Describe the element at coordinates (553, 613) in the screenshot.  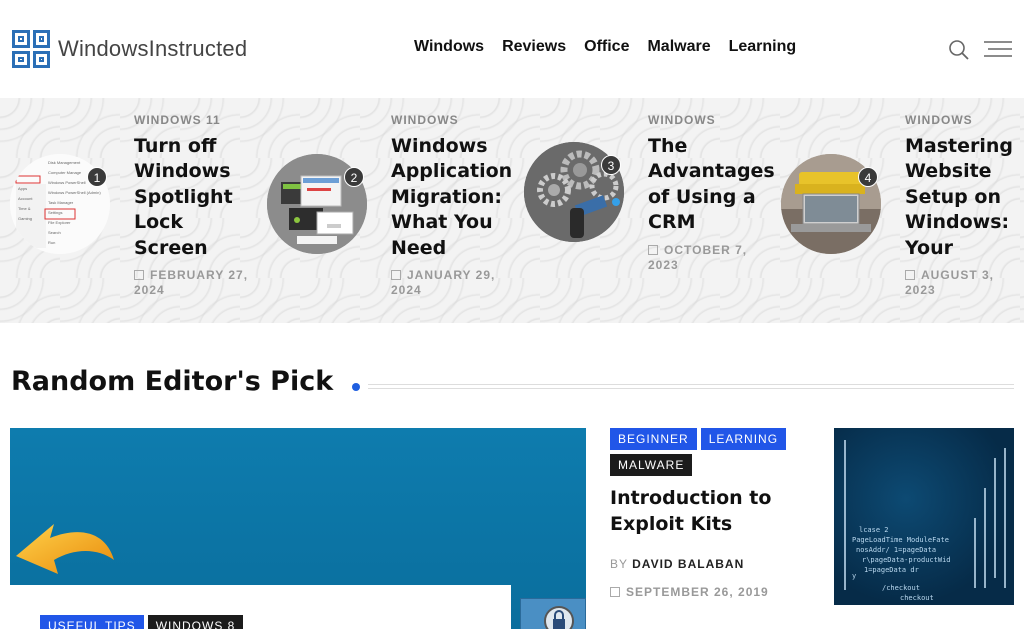
I see `lock-icon` at that location.